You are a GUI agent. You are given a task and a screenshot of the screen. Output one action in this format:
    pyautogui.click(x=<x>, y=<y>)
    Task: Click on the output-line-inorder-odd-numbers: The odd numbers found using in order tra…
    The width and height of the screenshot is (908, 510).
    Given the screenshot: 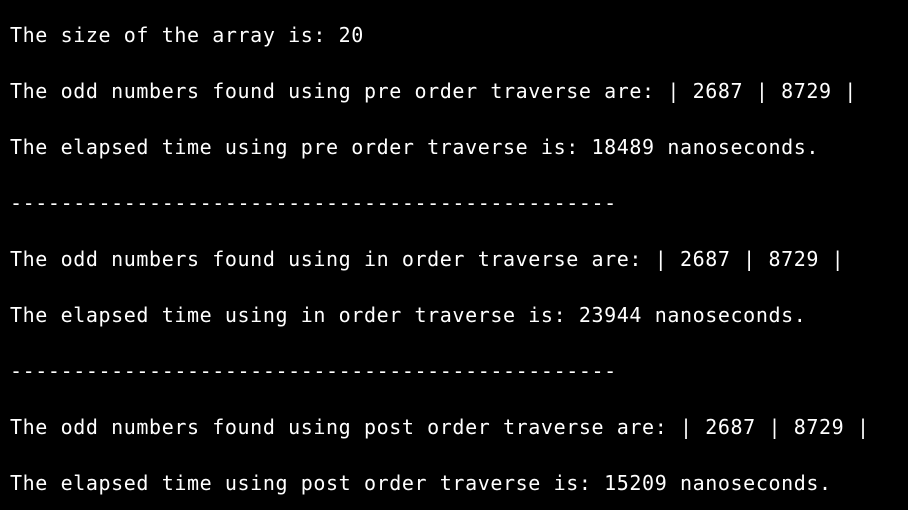 What is the action you would take?
    pyautogui.click(x=427, y=259)
    